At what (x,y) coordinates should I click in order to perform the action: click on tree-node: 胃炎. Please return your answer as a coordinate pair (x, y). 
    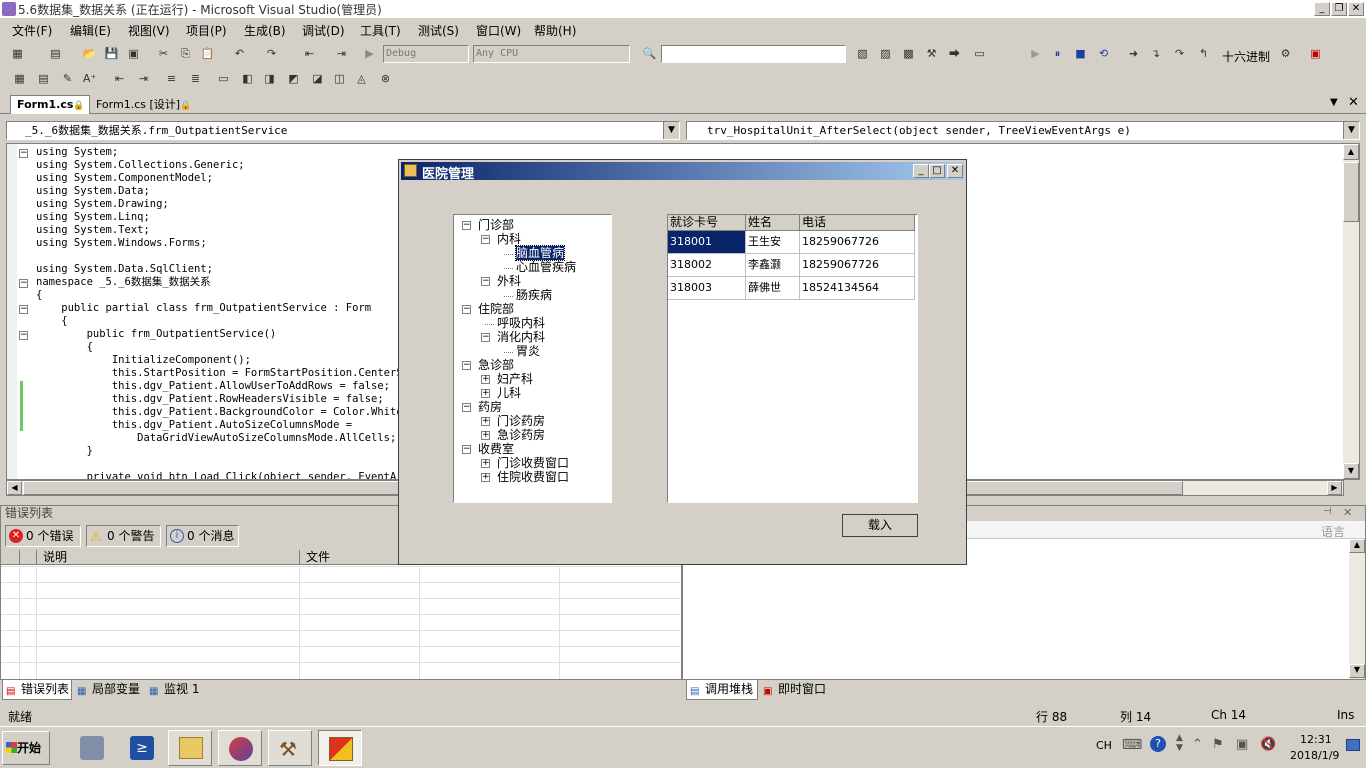
    Looking at the image, I should click on (528, 351).